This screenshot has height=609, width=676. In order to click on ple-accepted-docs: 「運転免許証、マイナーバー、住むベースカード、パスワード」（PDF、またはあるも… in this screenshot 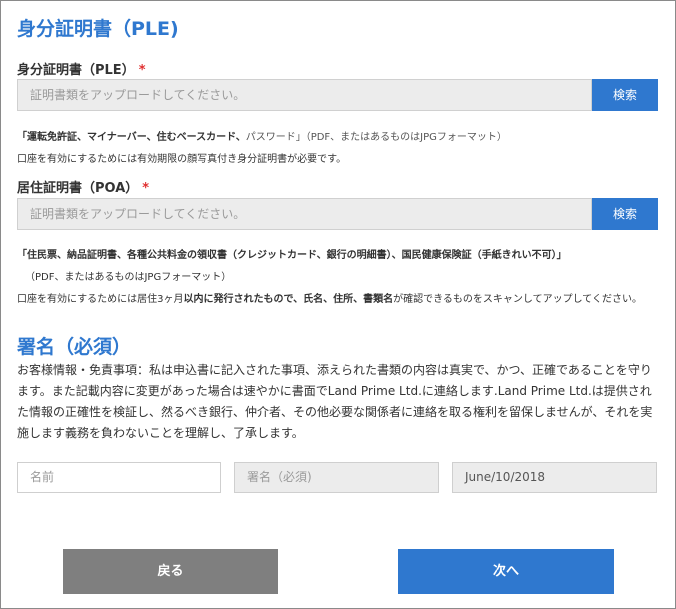, I will do `click(262, 135)`.